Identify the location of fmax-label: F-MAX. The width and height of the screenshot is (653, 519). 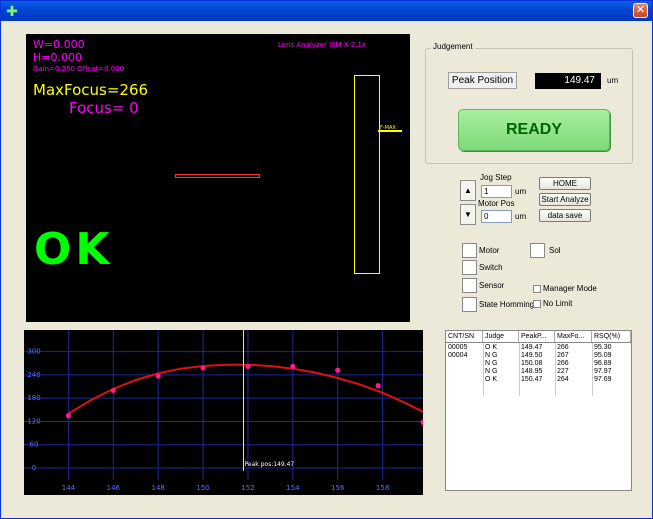
(388, 128).